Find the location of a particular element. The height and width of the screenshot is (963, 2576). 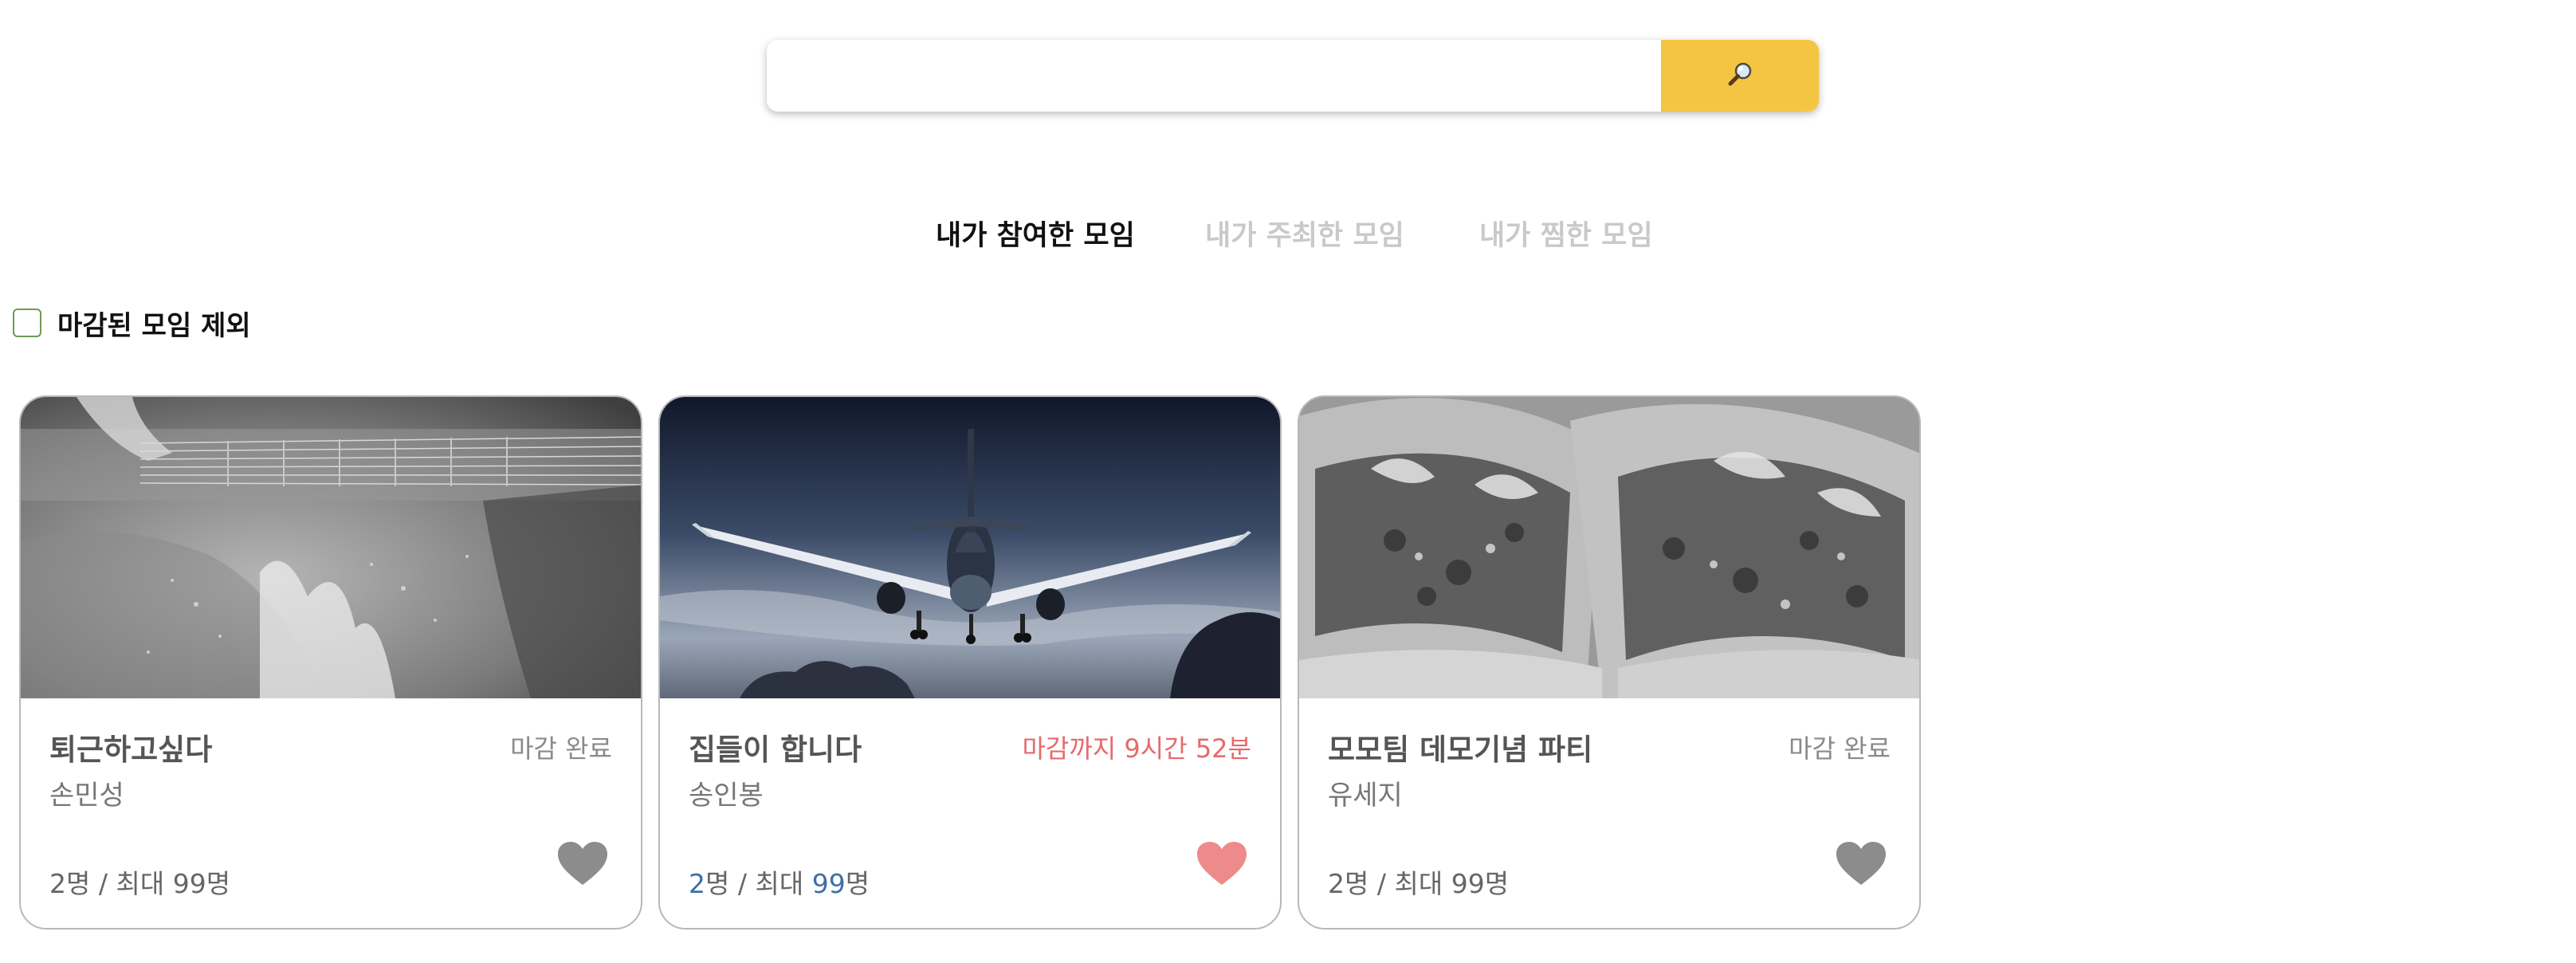

max-count: 99 is located at coordinates (828, 884).